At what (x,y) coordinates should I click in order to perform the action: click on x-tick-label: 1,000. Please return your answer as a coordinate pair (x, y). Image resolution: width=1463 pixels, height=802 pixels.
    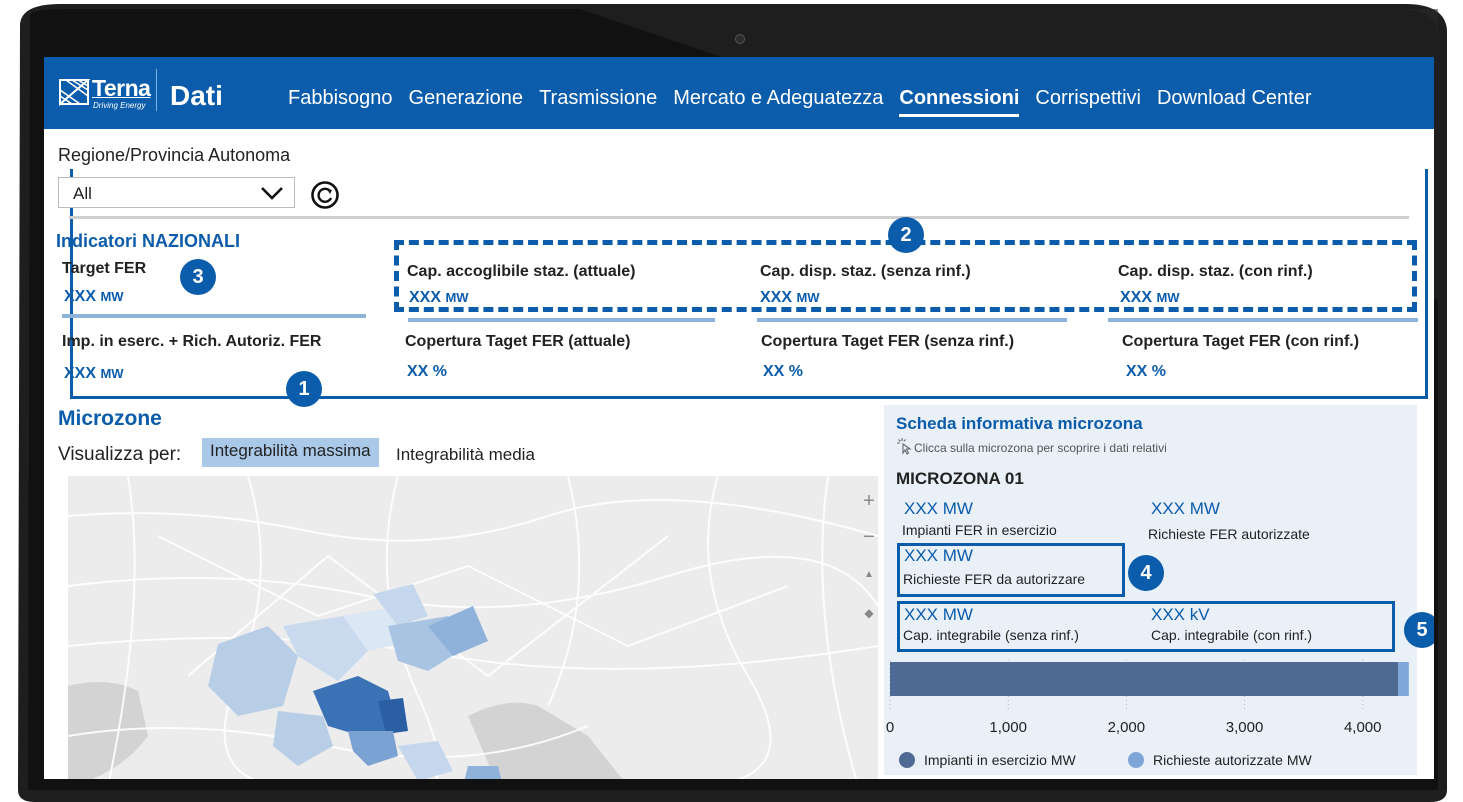
    Looking at the image, I should click on (1008, 727).